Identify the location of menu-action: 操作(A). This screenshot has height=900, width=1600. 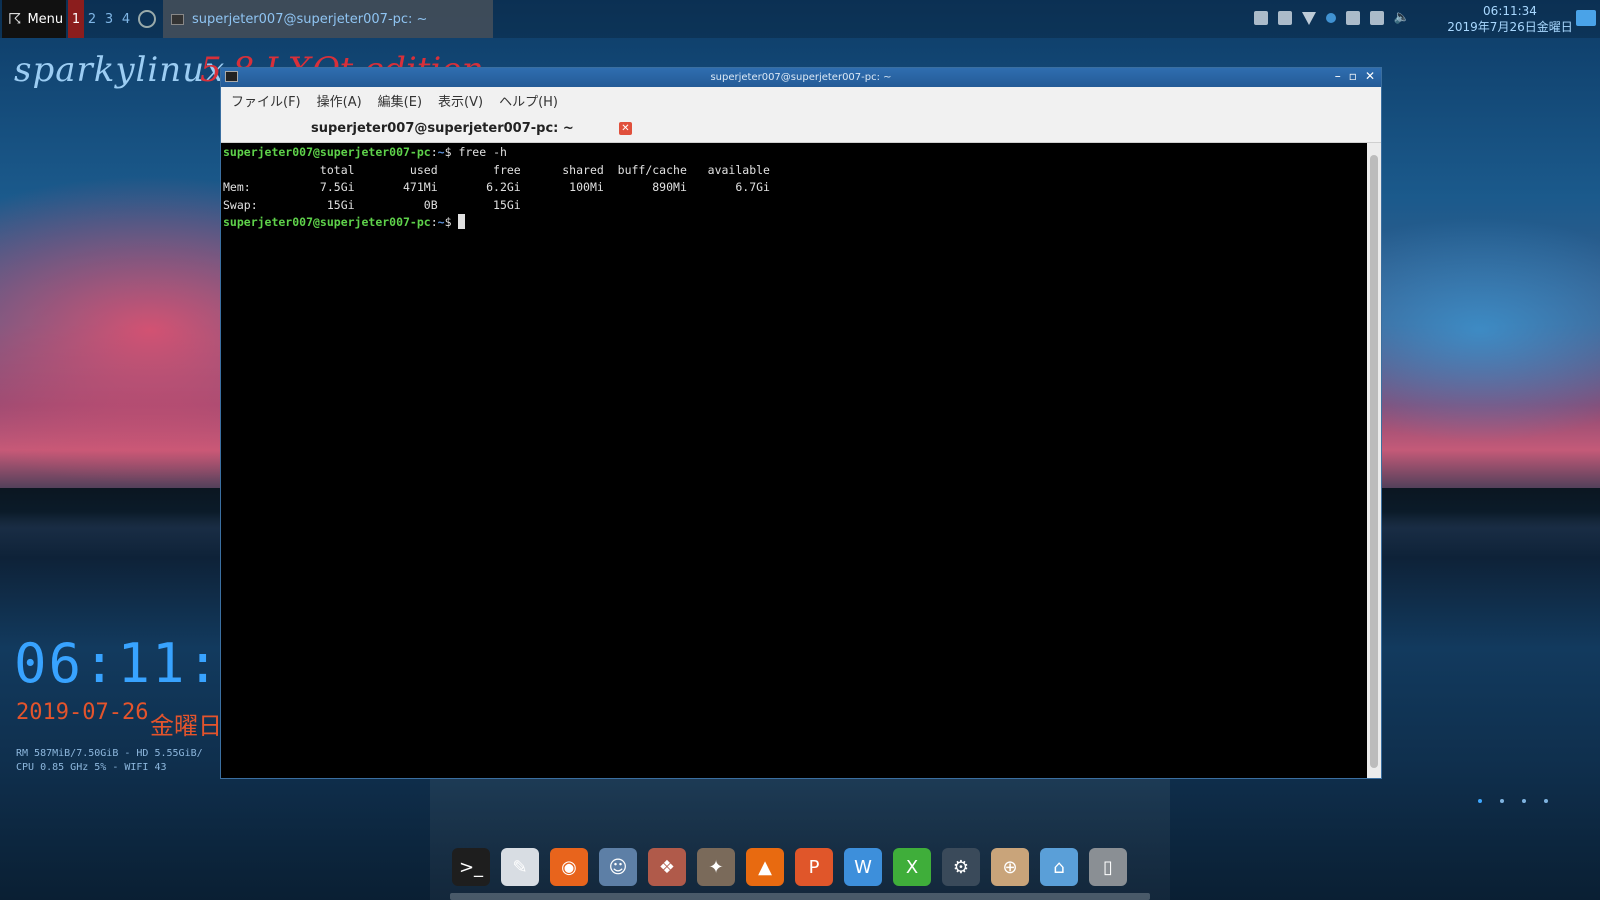
(339, 100).